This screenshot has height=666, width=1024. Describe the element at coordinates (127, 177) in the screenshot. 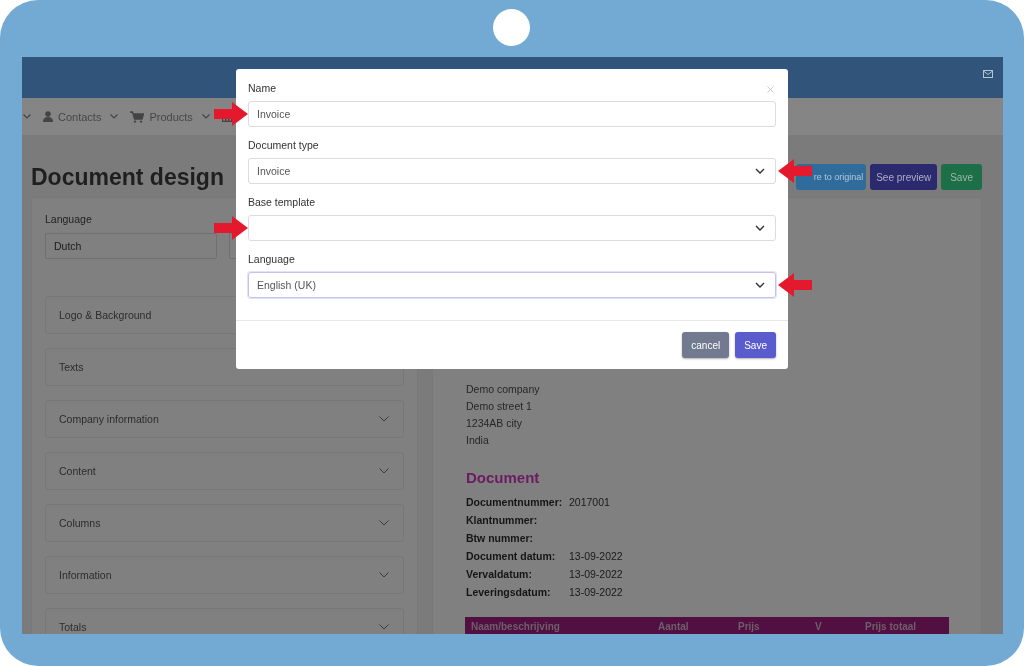

I see `page-title: Document design` at that location.